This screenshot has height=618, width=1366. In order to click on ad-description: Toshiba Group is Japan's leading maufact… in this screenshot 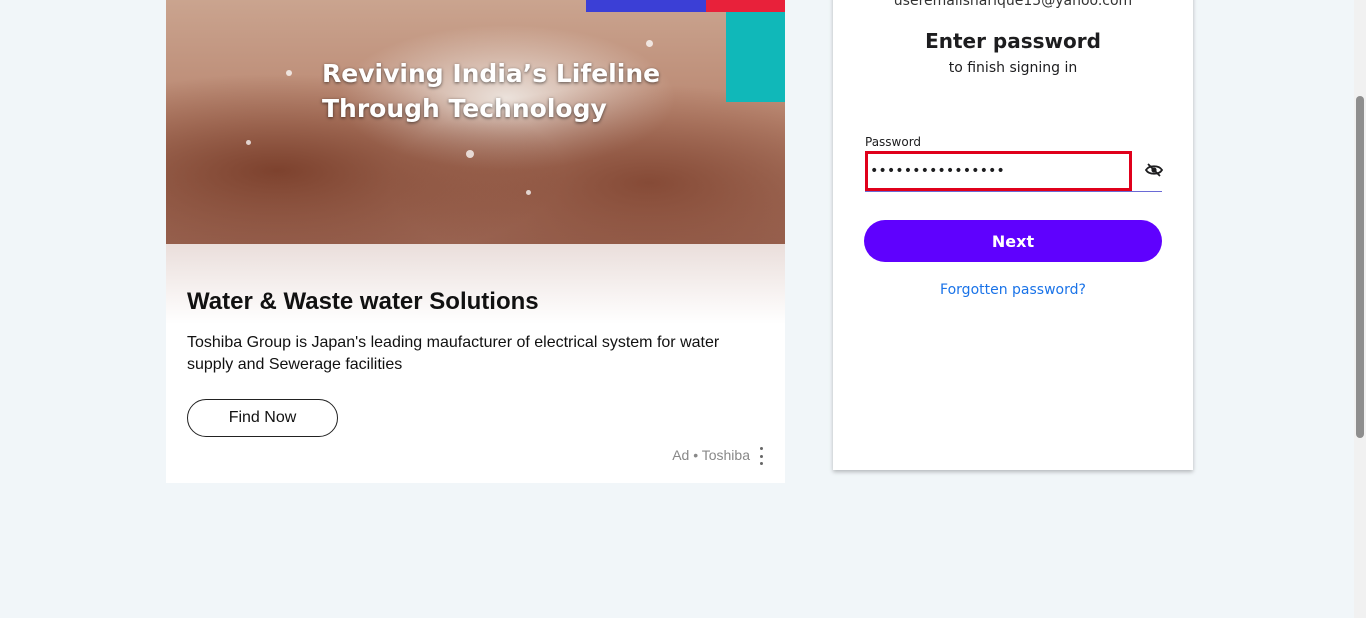, I will do `click(453, 353)`.